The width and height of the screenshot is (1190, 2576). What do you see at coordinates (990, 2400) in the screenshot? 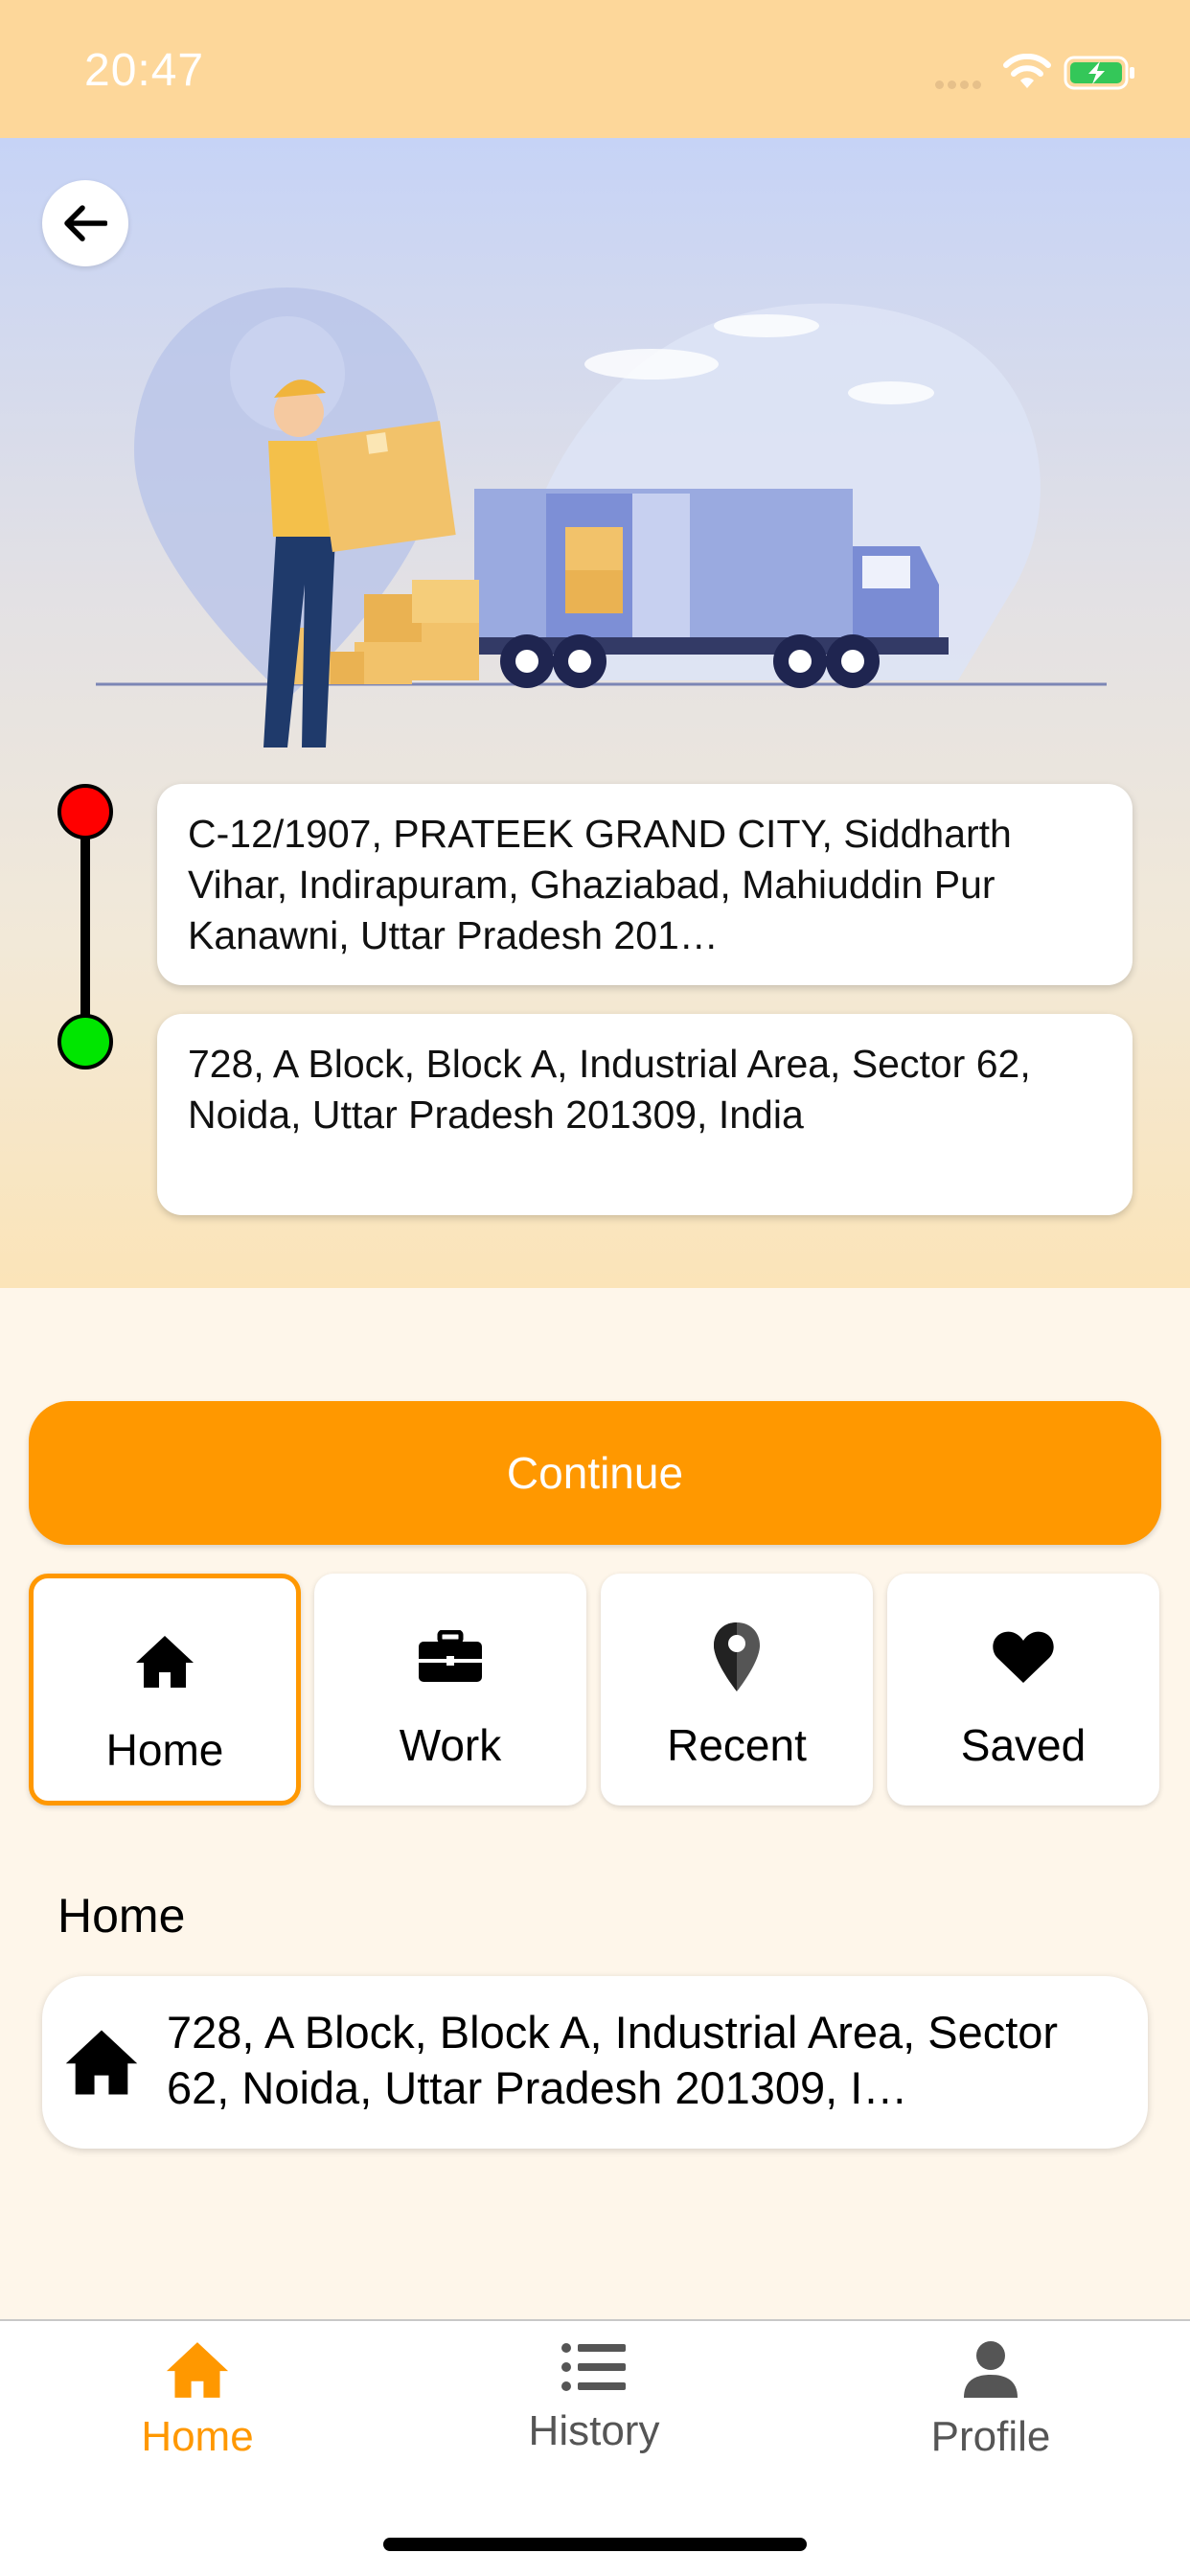
I see `nav-profile: Profile` at bounding box center [990, 2400].